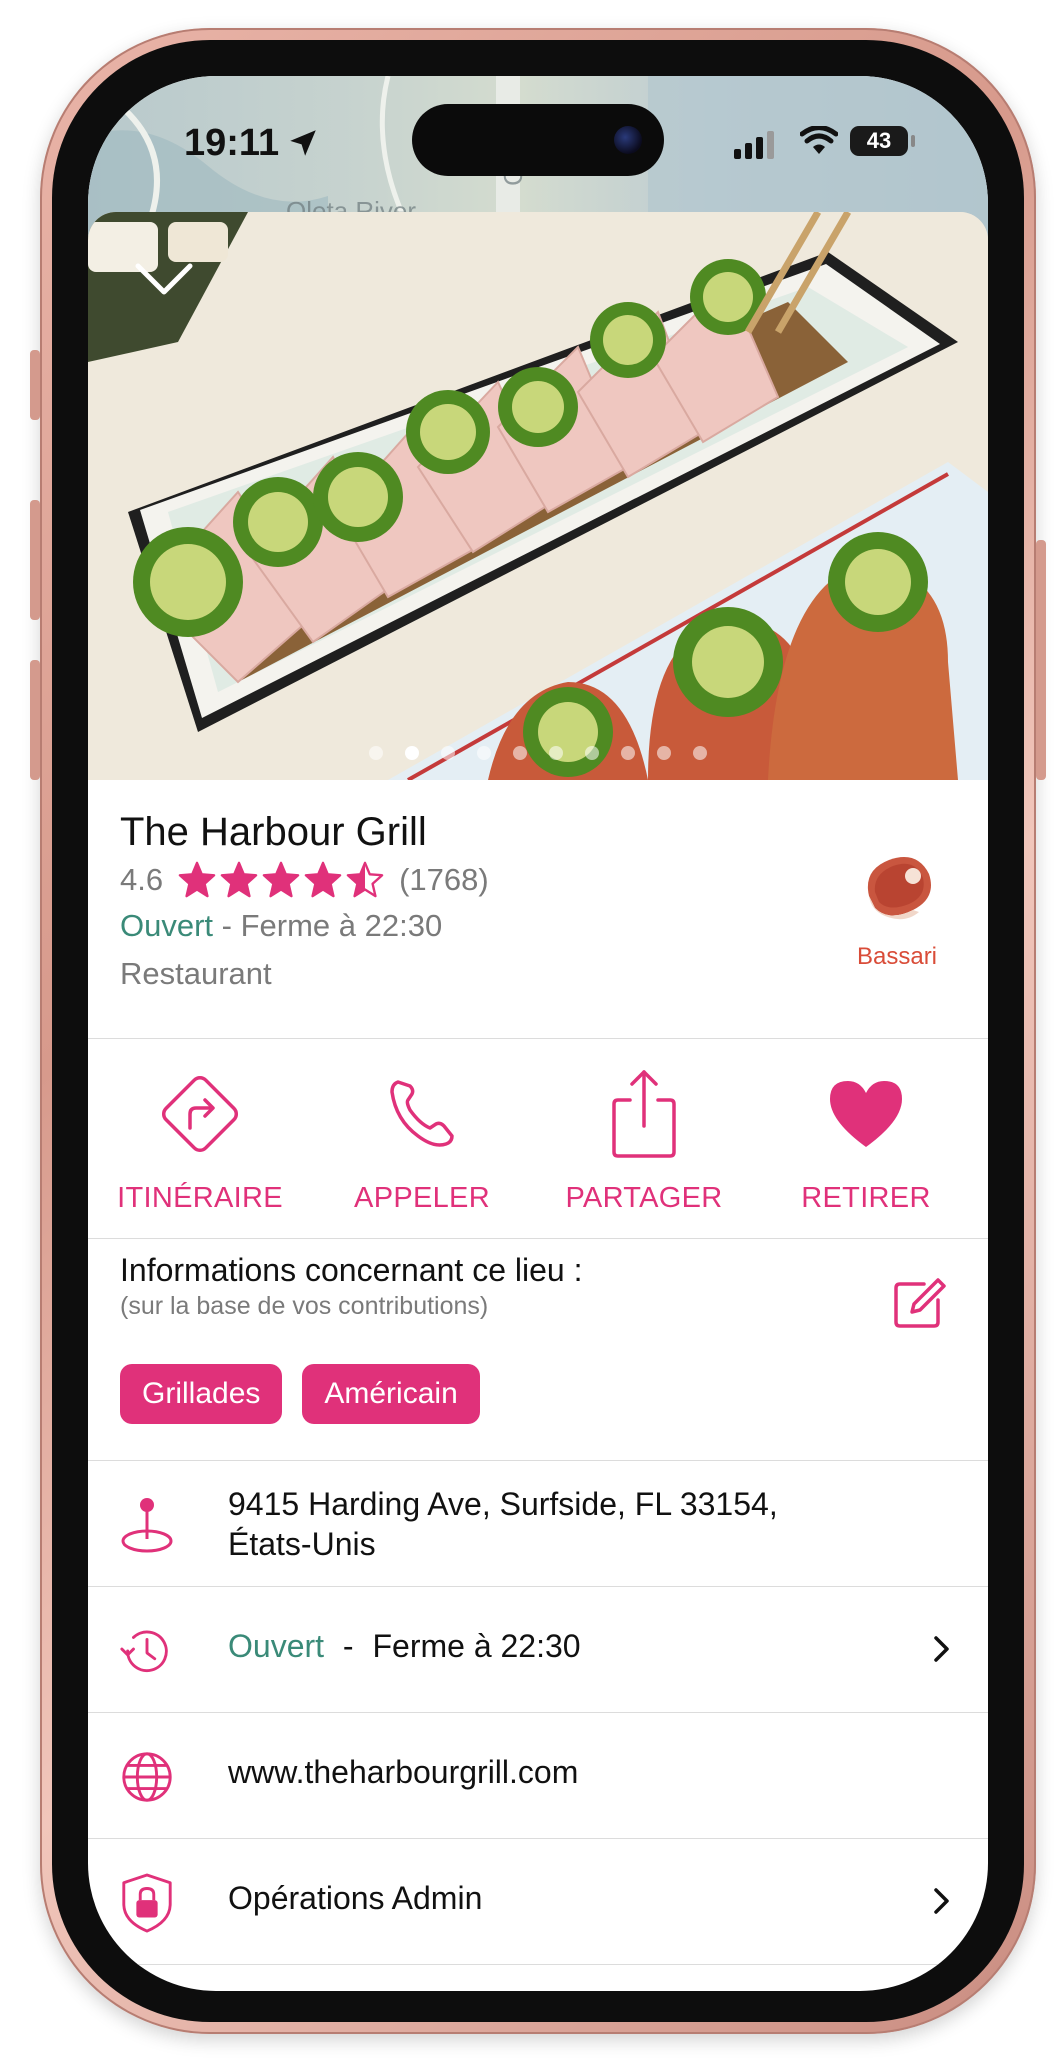 The image size is (1064, 2058). I want to click on tag-americain: Américain, so click(391, 1394).